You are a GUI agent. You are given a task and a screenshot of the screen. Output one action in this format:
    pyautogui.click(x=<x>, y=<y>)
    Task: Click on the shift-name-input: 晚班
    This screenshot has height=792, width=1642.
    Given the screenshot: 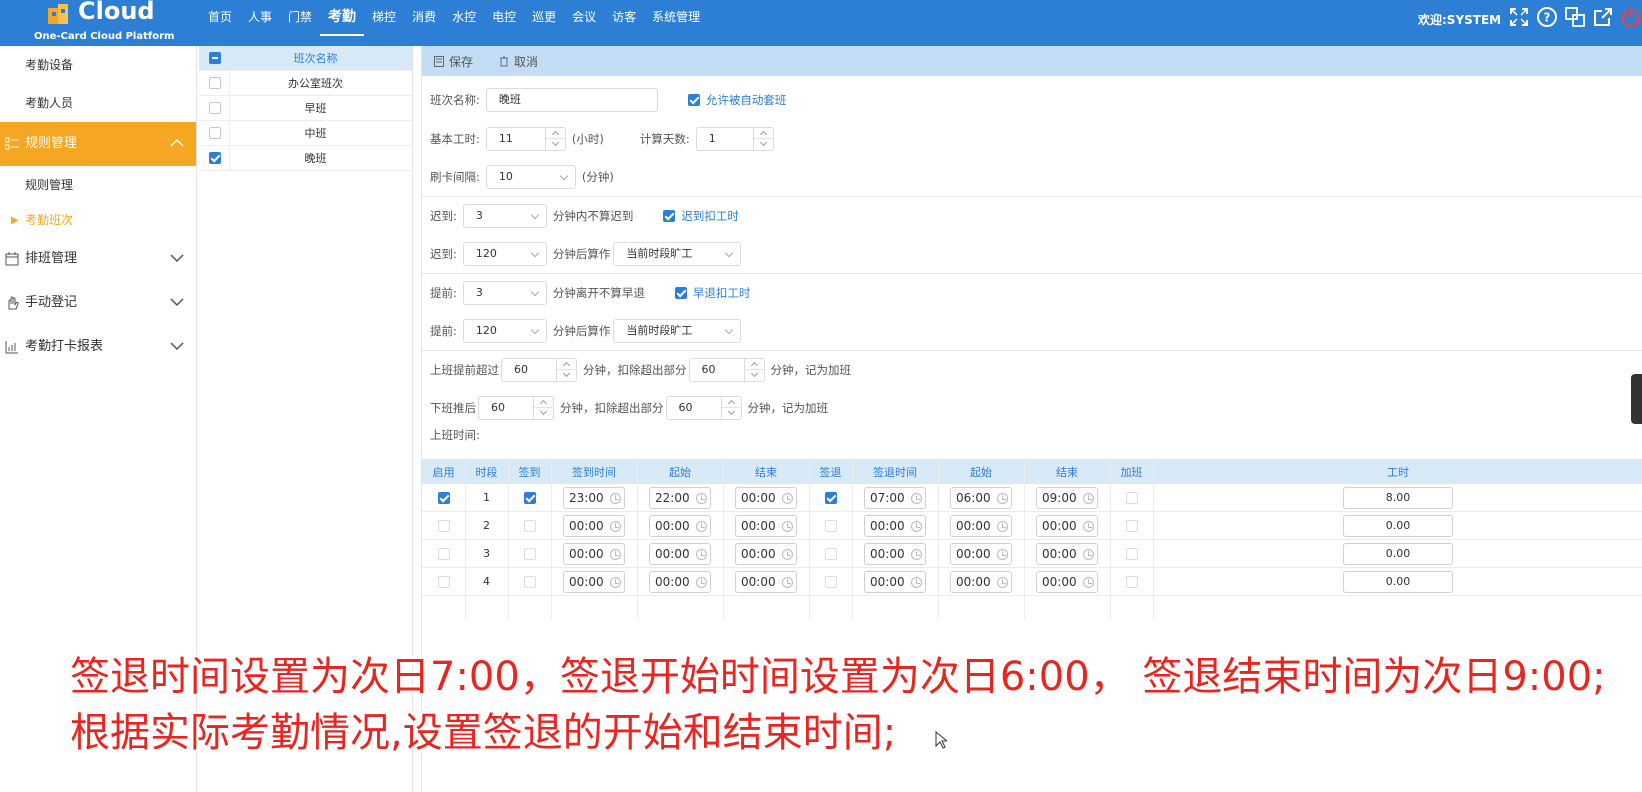 What is the action you would take?
    pyautogui.click(x=571, y=100)
    